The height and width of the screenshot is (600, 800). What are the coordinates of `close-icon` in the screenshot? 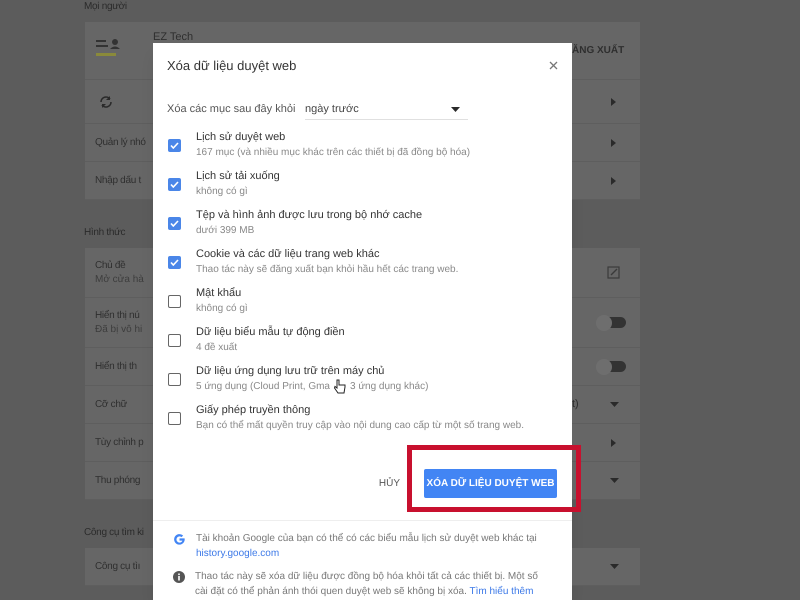 It's located at (553, 65).